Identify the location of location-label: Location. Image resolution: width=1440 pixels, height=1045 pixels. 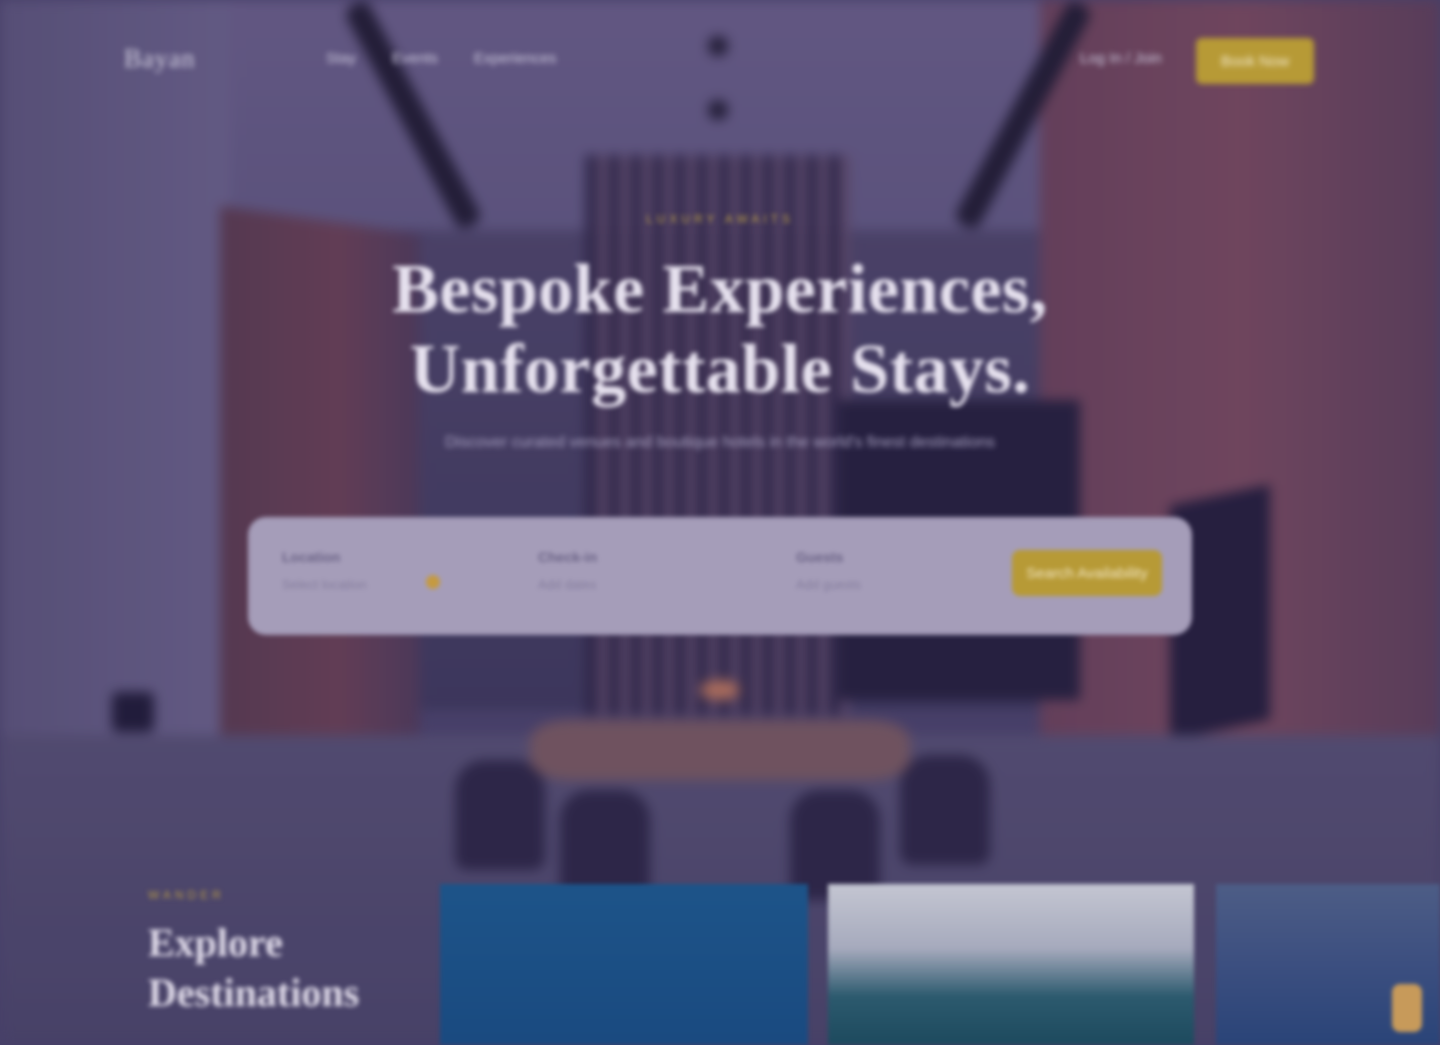
(311, 557).